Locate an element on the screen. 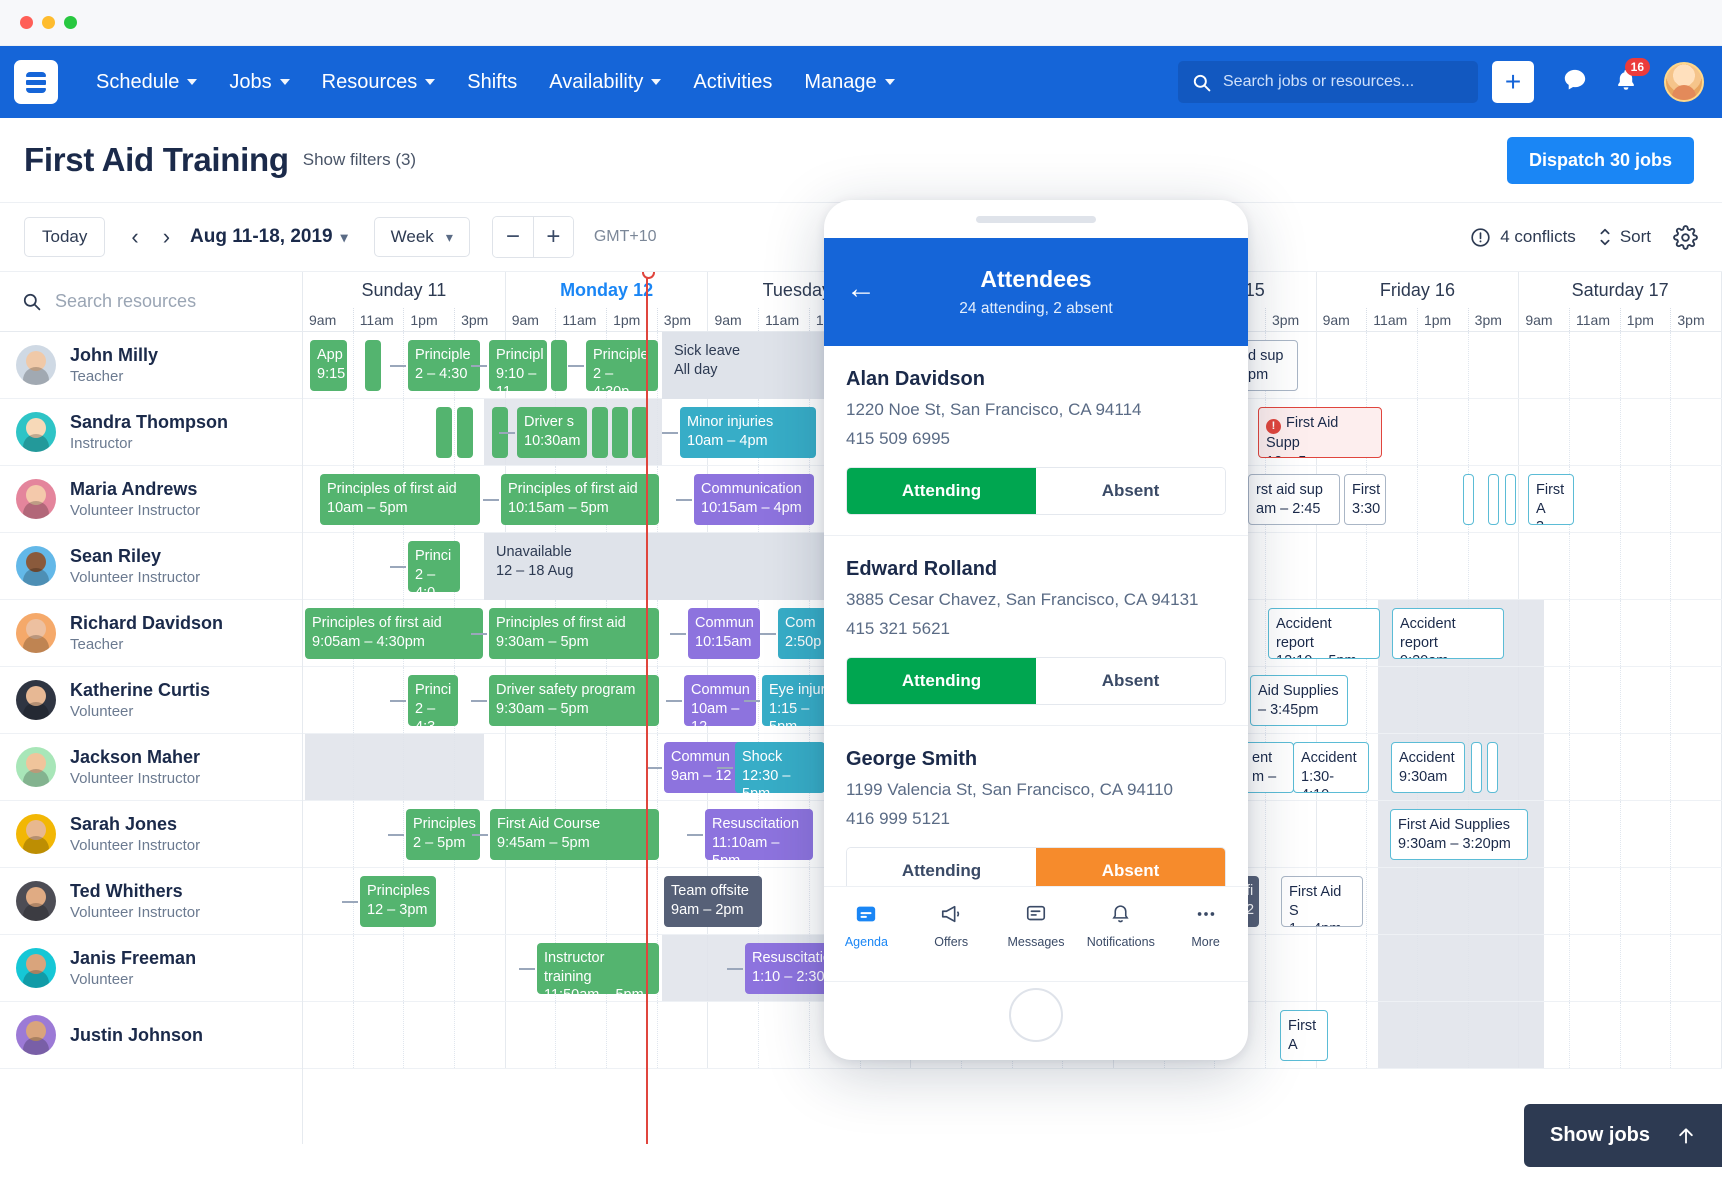  nav-item-activities: Activities is located at coordinates (732, 82).